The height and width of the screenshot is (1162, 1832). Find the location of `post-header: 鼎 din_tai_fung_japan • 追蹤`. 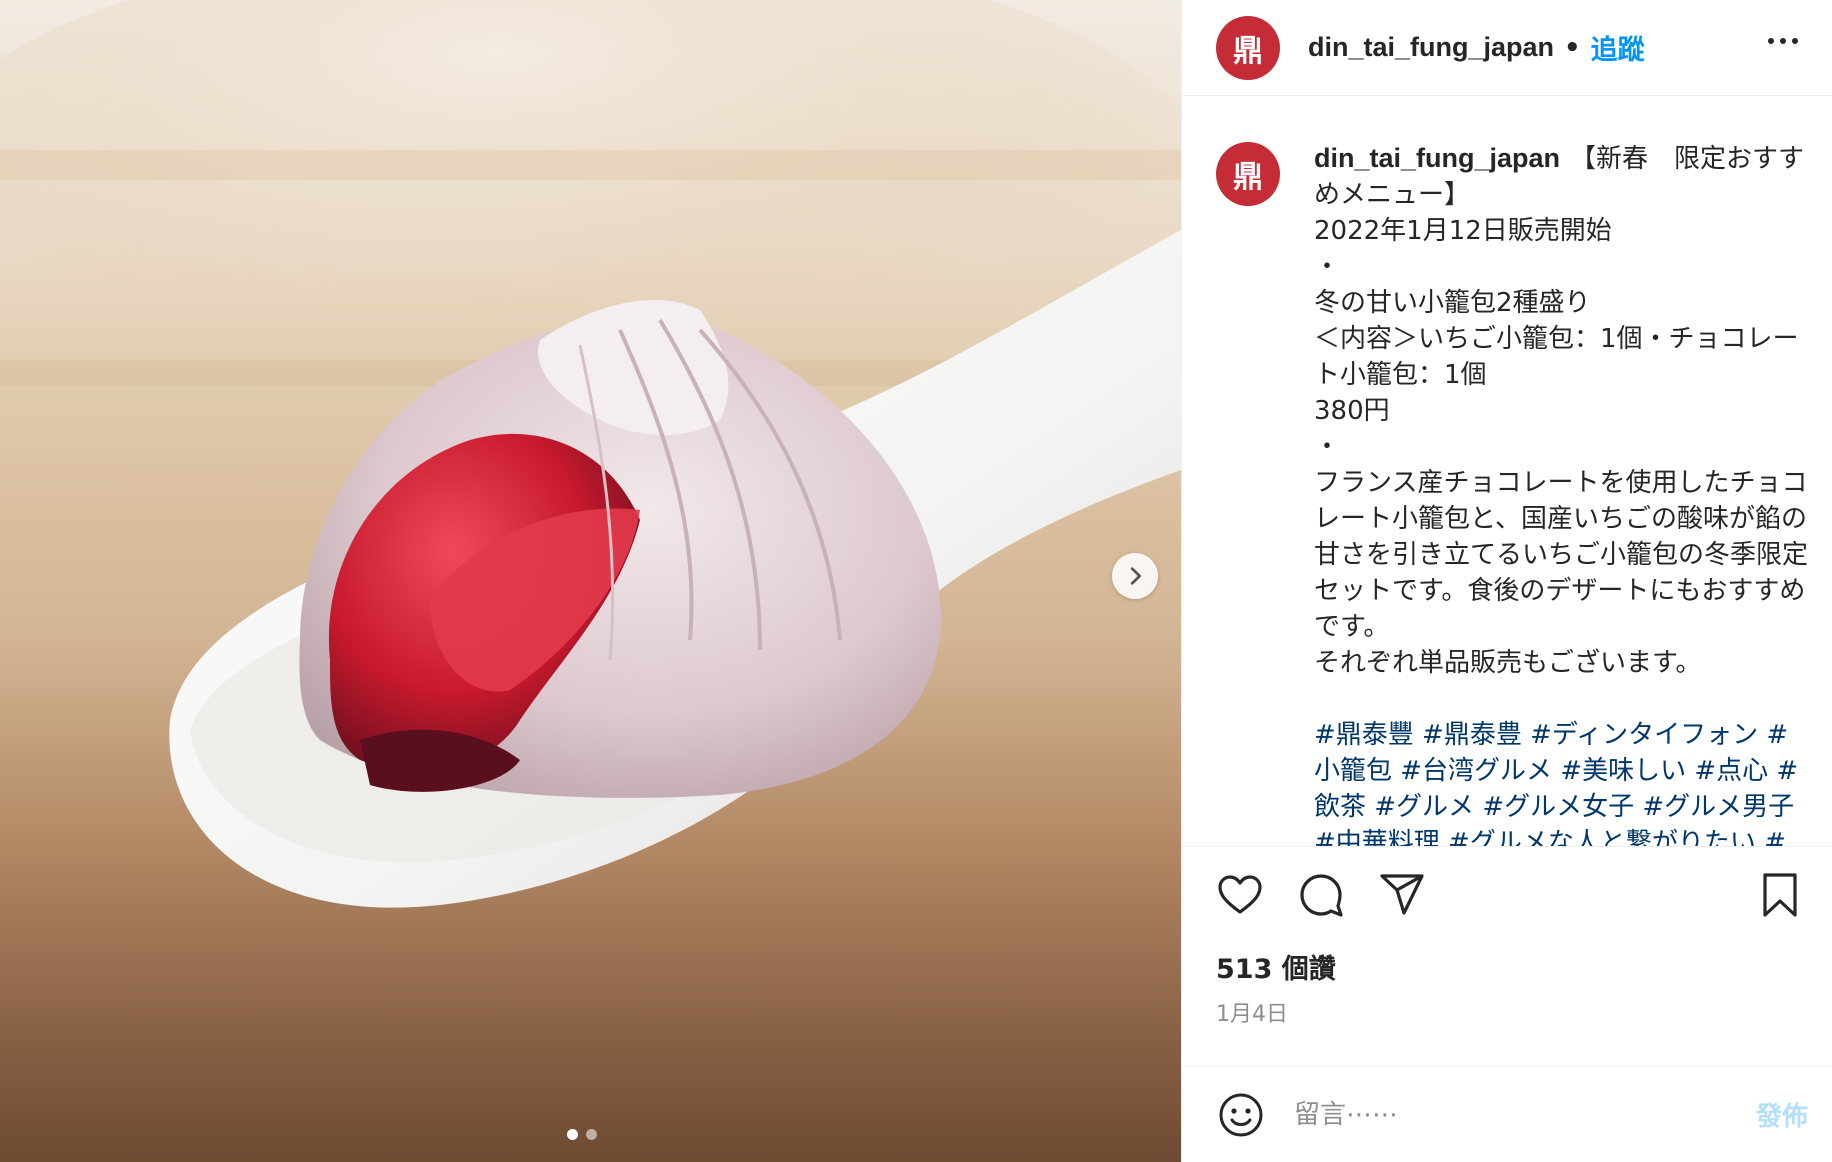

post-header: 鼎 din_tai_fung_japan • 追蹤 is located at coordinates (1507, 48).